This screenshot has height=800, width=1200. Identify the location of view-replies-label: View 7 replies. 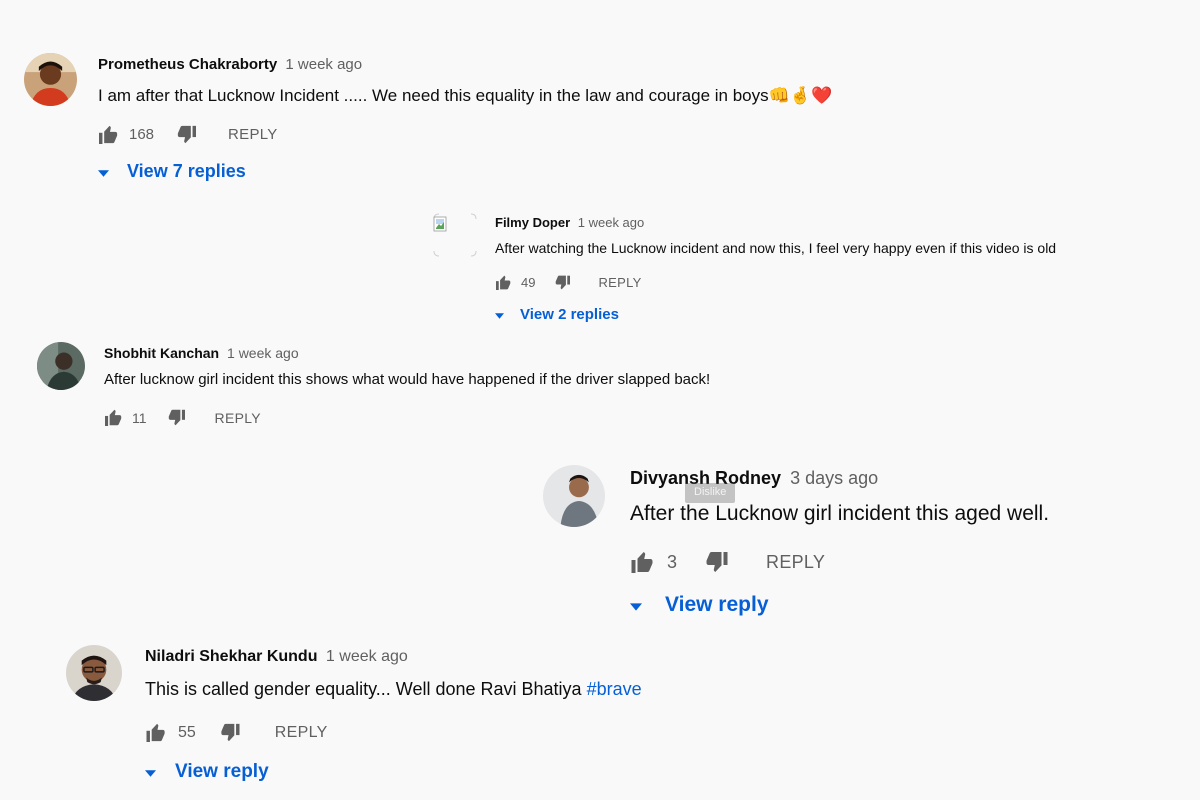
(186, 171).